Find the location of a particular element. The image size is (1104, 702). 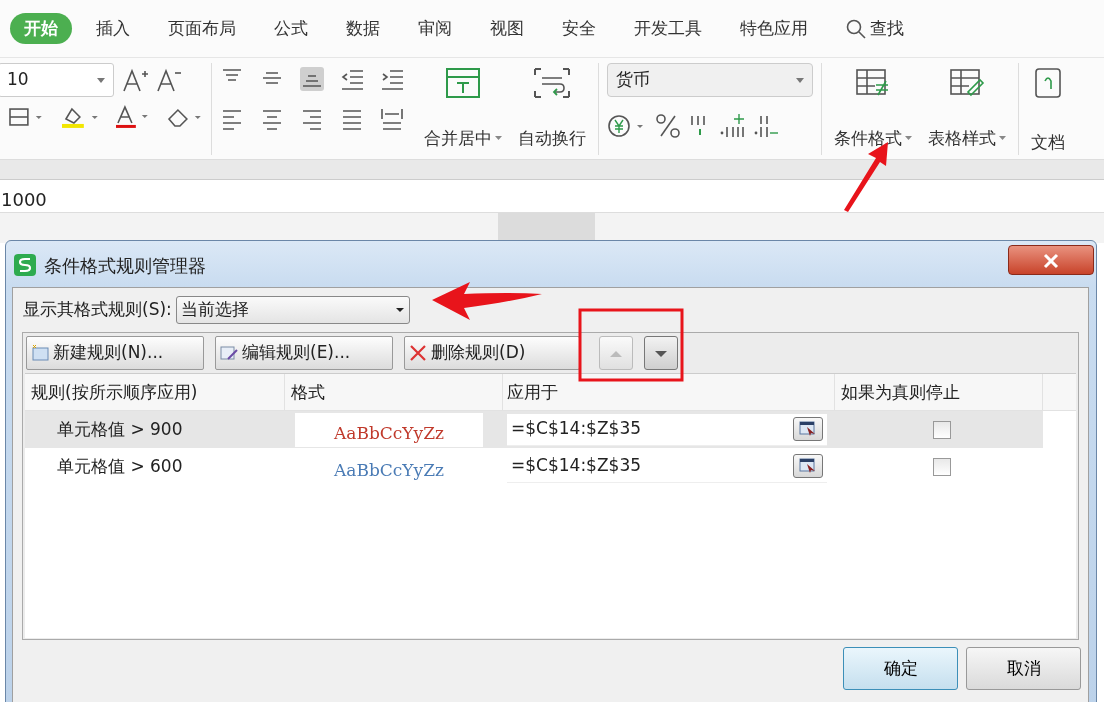

ribbon-tab: 审阅 is located at coordinates (435, 28).